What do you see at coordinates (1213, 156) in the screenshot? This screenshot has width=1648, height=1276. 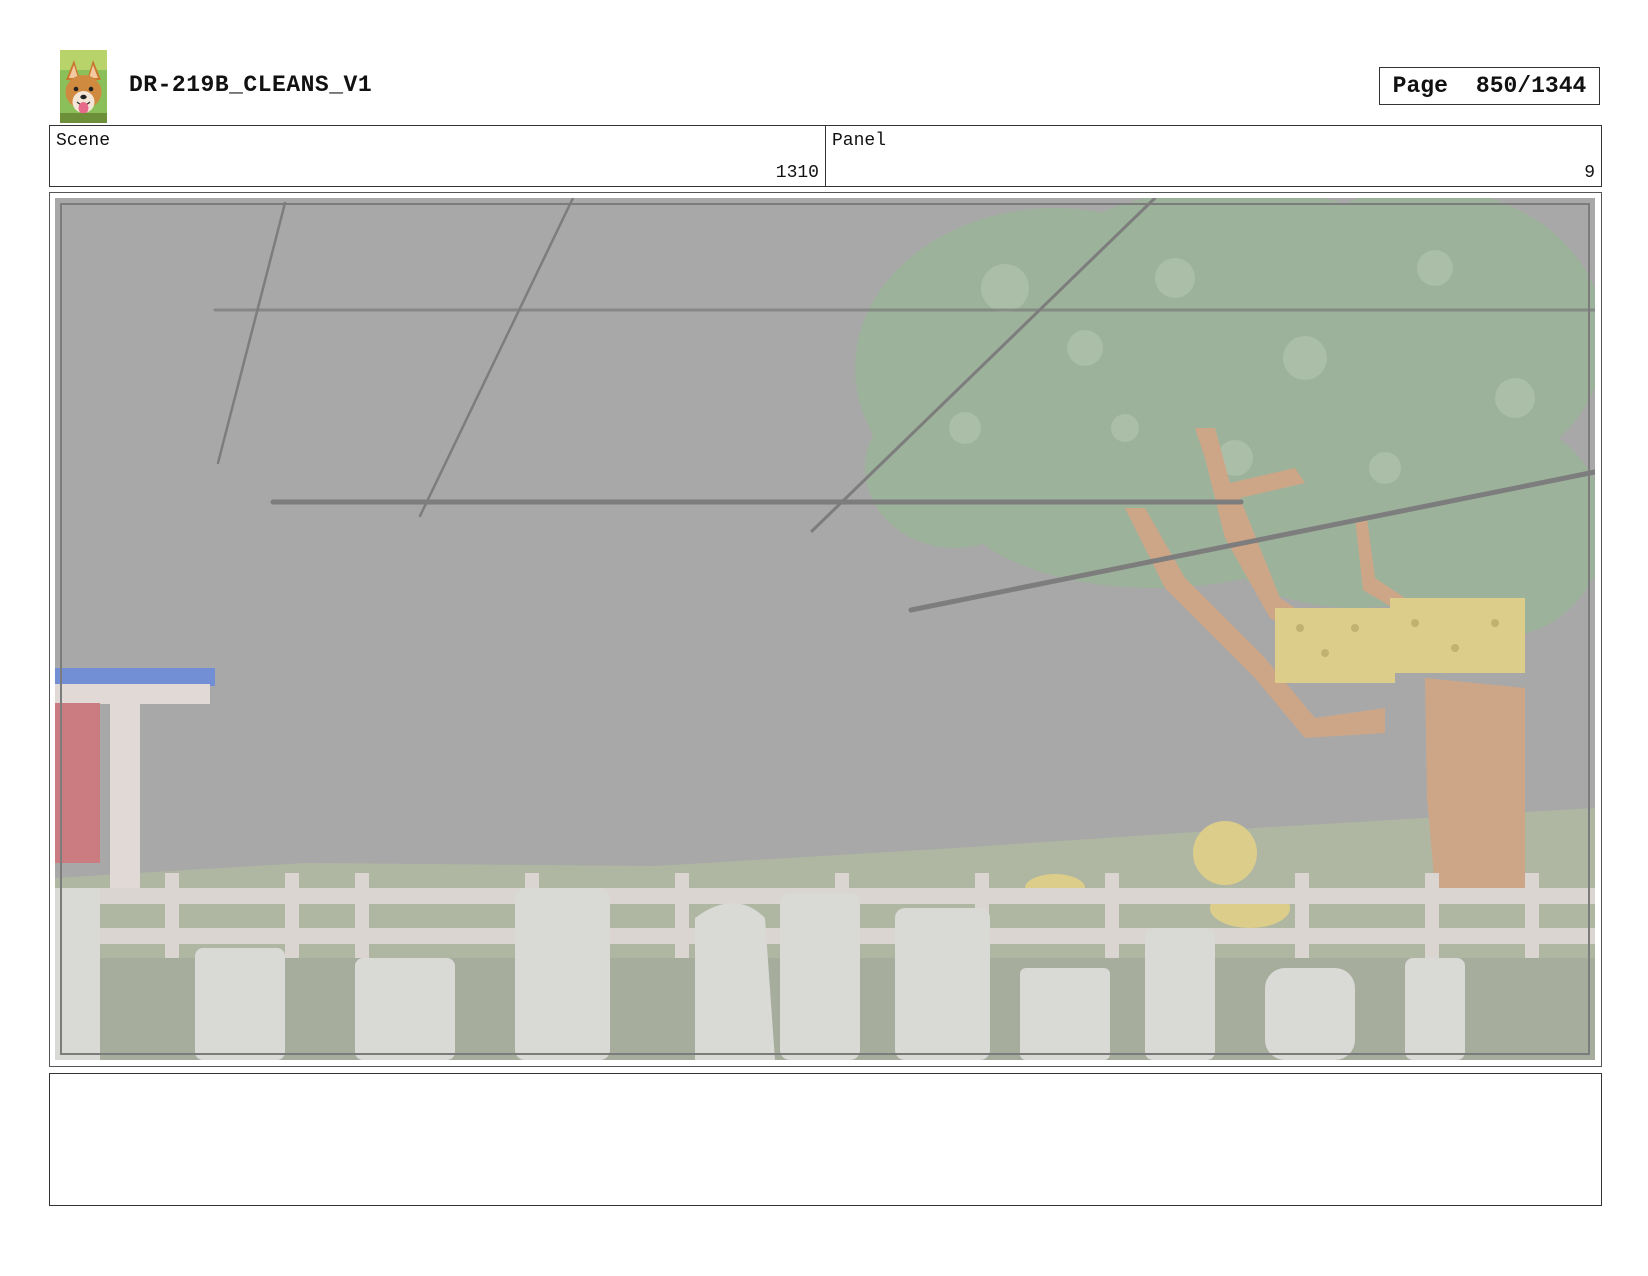 I see `panel-cell: Panel 9` at bounding box center [1213, 156].